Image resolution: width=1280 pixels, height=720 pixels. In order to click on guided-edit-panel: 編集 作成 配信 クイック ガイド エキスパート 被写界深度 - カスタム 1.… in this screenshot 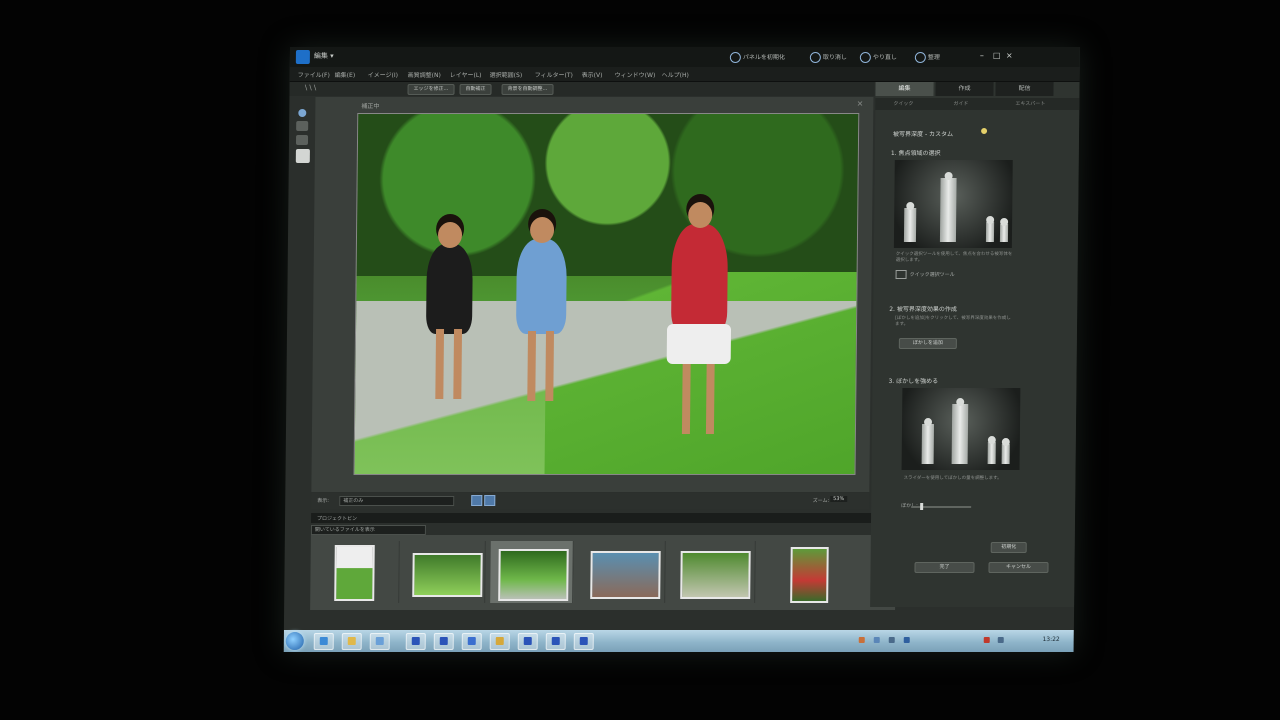, I will do `click(975, 345)`.